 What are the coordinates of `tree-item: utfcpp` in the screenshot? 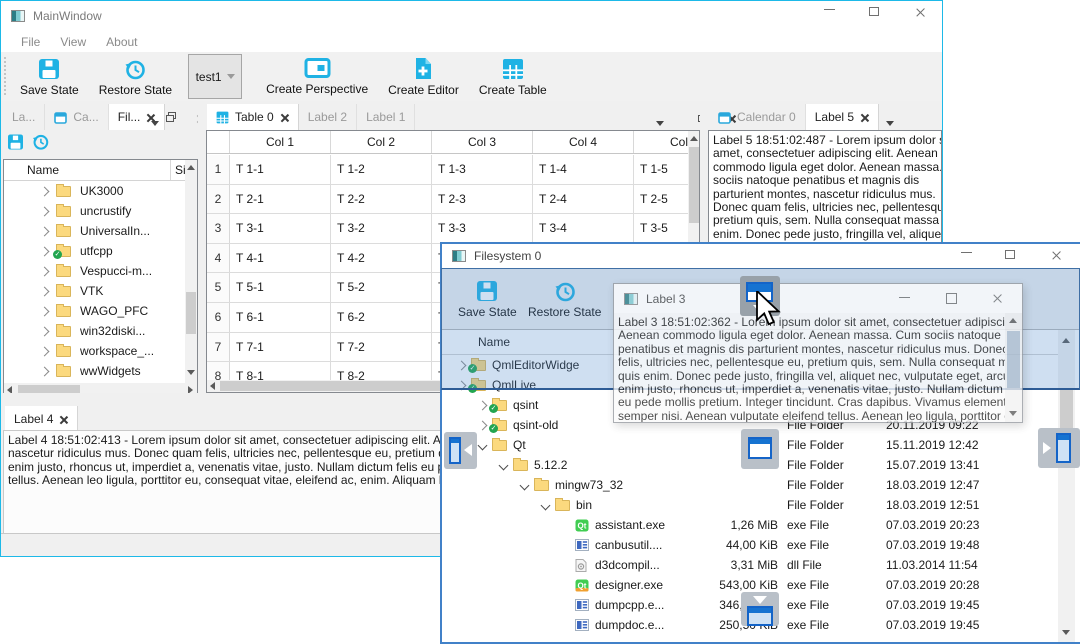 It's located at (94, 251).